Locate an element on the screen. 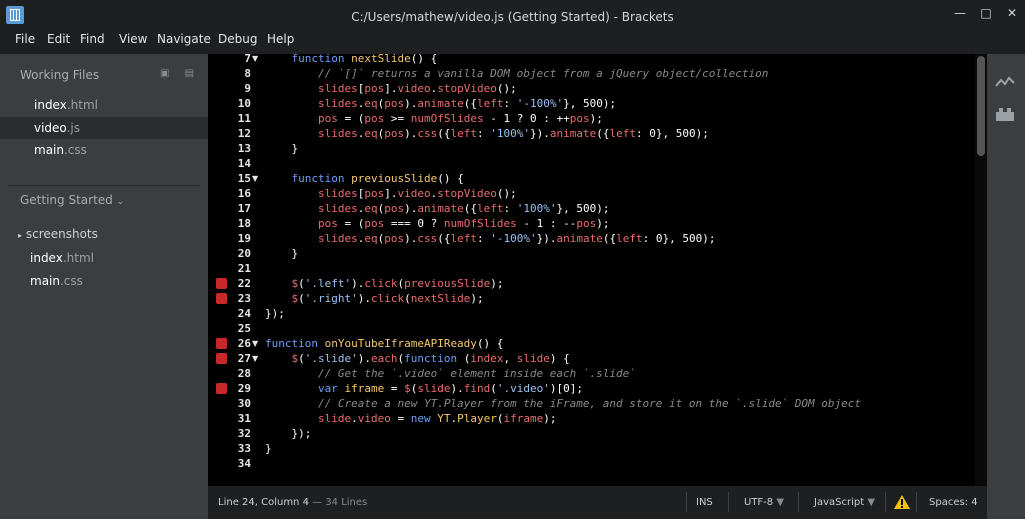 This screenshot has width=1025, height=519. line-number: 24 is located at coordinates (229, 313).